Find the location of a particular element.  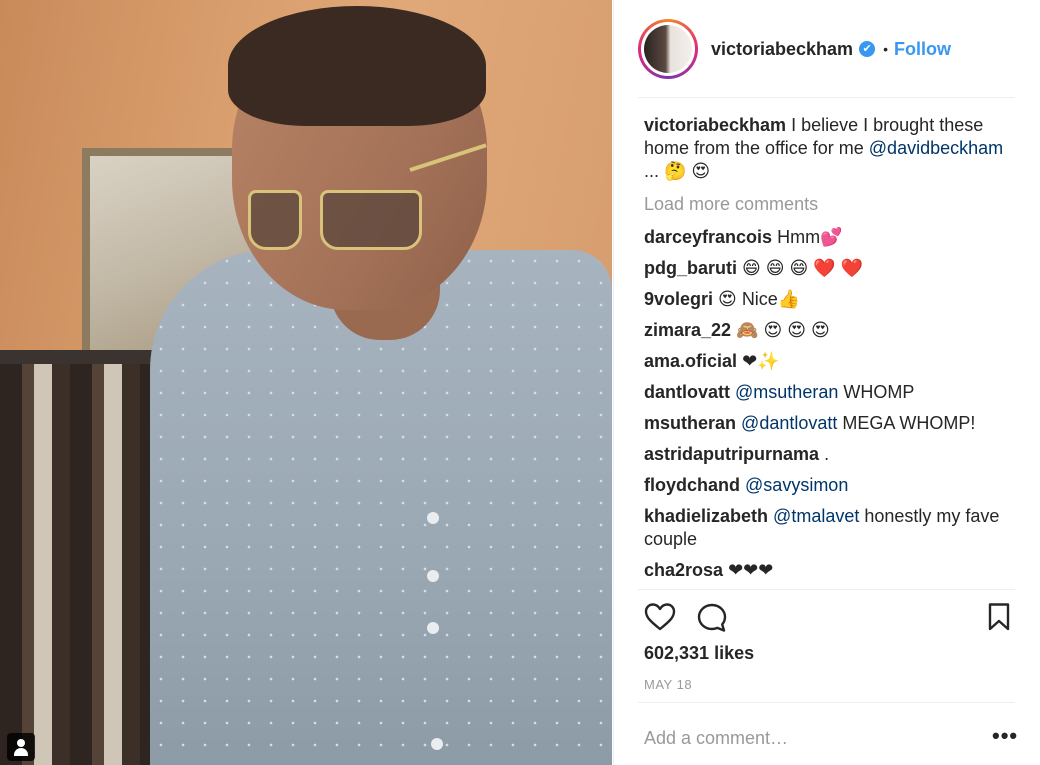

more-options-icon: ••• is located at coordinates (1005, 736).